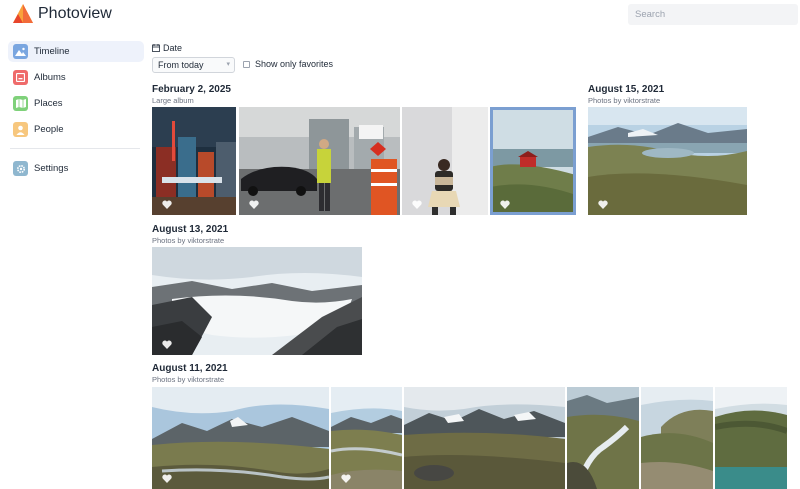 This screenshot has width=800, height=489. What do you see at coordinates (191, 89) in the screenshot?
I see `group-date: February 2, 2025` at bounding box center [191, 89].